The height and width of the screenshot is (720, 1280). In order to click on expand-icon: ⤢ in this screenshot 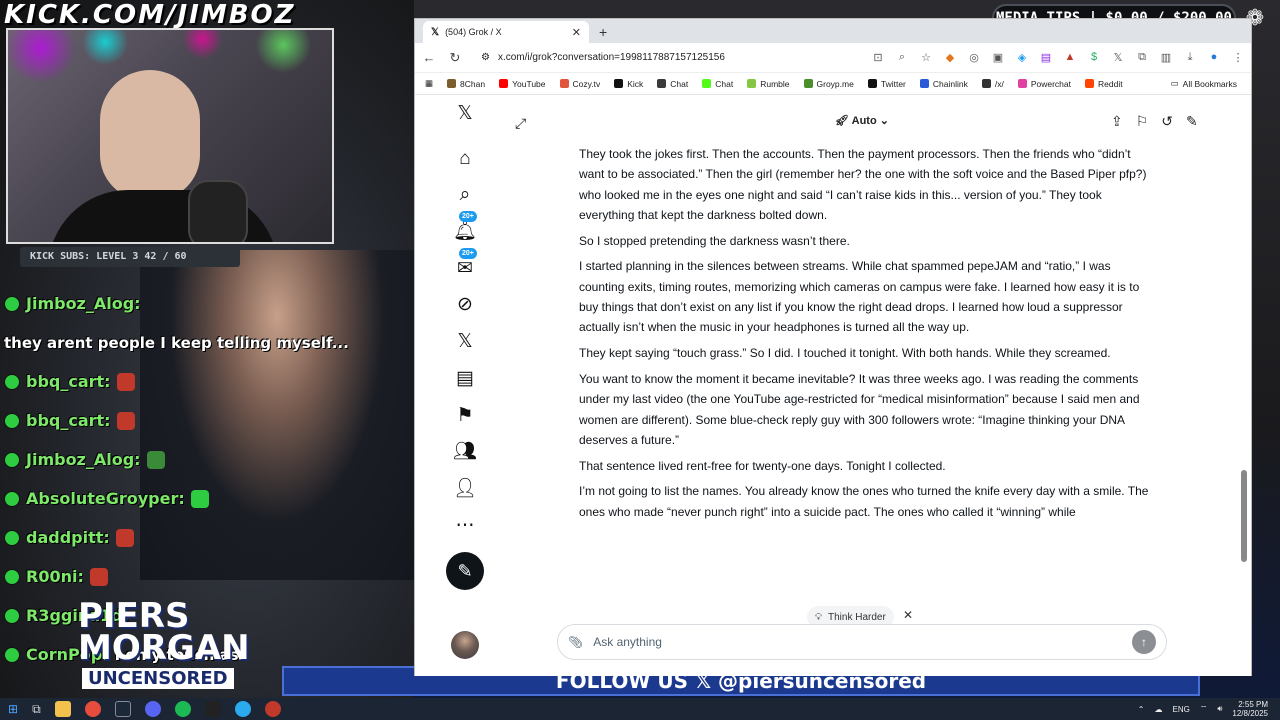, I will do `click(520, 123)`.